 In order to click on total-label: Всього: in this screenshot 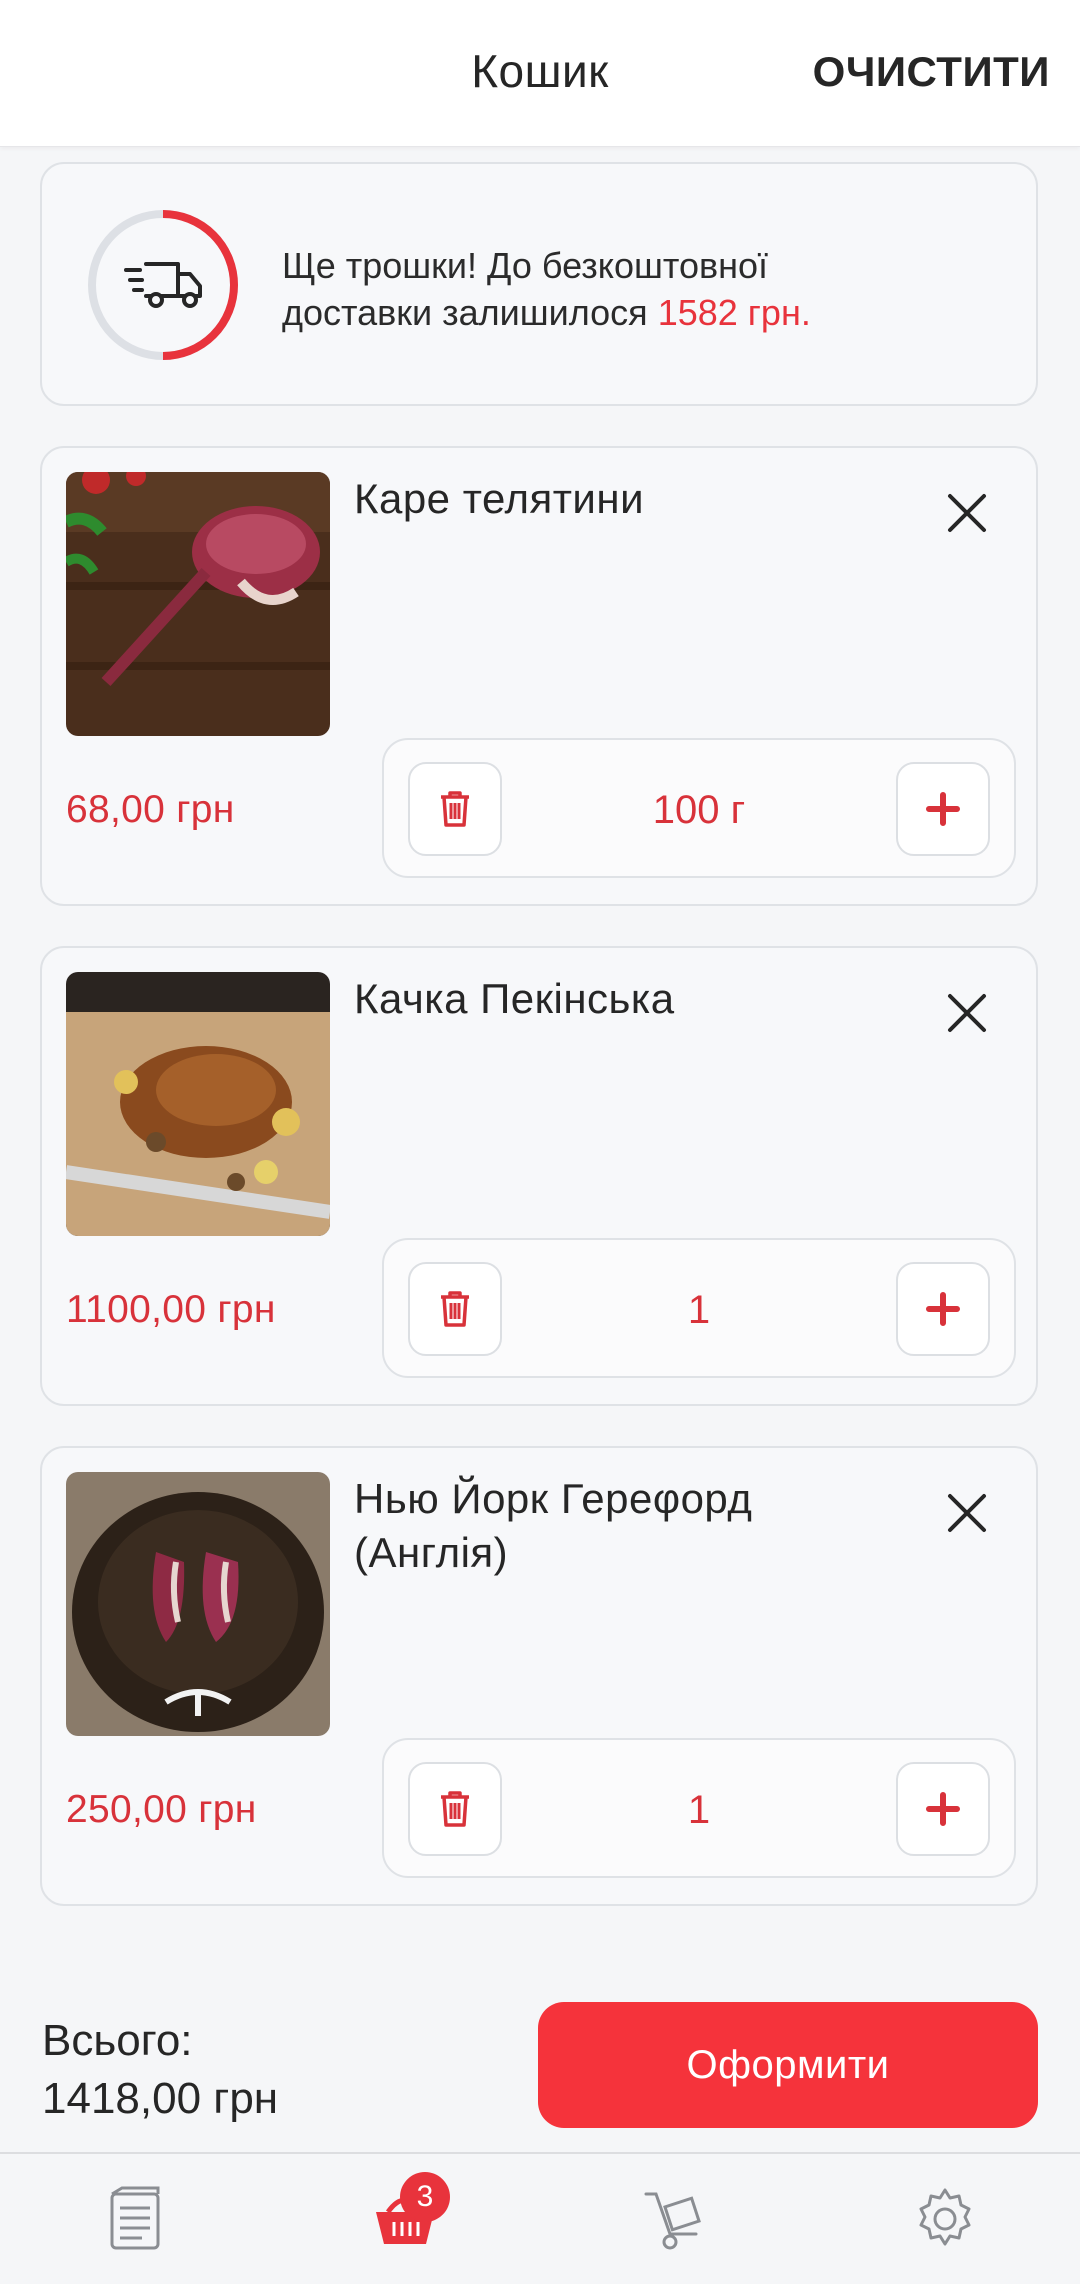, I will do `click(117, 2040)`.